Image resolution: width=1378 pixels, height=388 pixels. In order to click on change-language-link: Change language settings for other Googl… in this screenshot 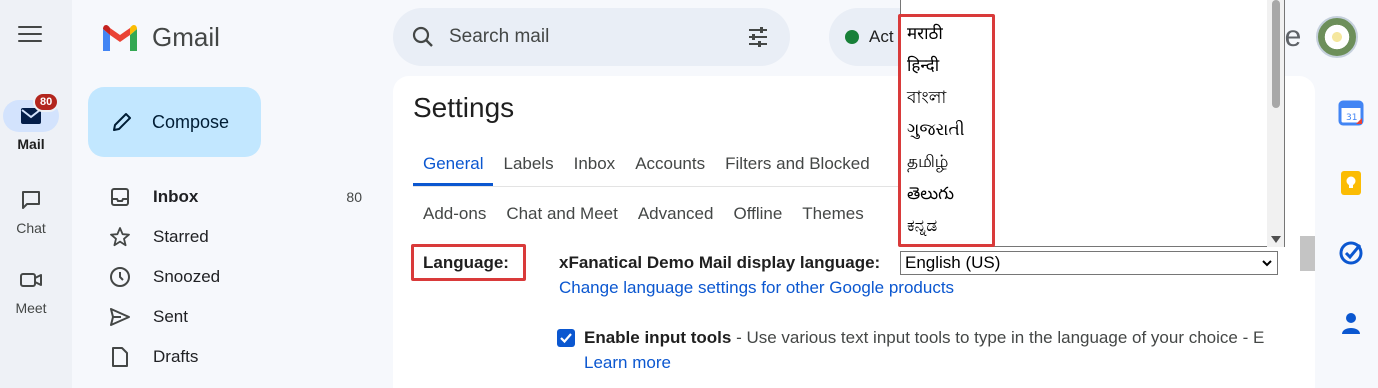, I will do `click(756, 288)`.